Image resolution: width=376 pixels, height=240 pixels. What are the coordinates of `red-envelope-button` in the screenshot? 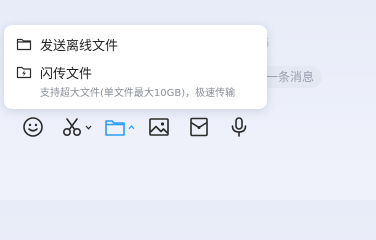 It's located at (199, 127).